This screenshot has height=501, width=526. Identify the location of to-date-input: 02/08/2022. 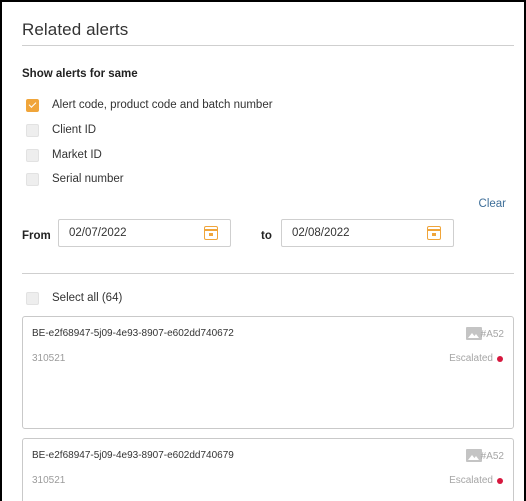
(367, 233).